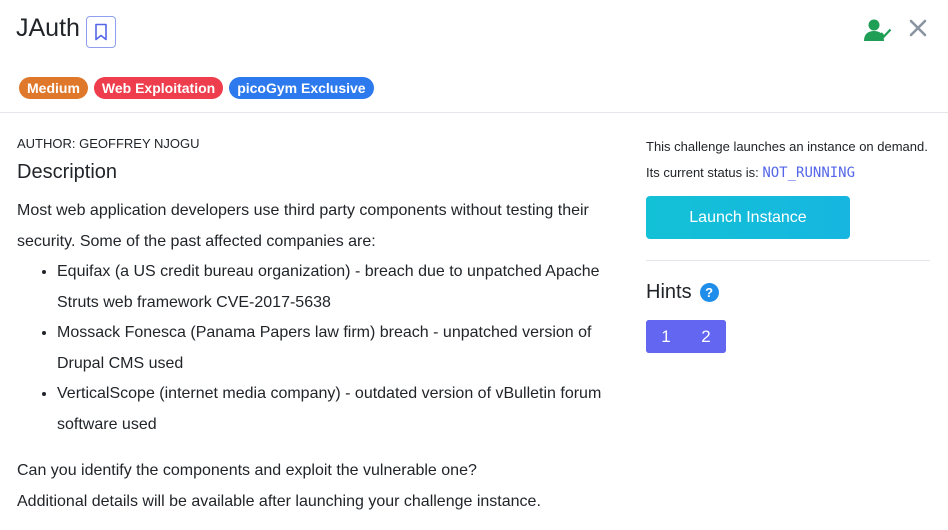 The image size is (948, 530). Describe the element at coordinates (709, 292) in the screenshot. I see `help-icon: ?` at that location.